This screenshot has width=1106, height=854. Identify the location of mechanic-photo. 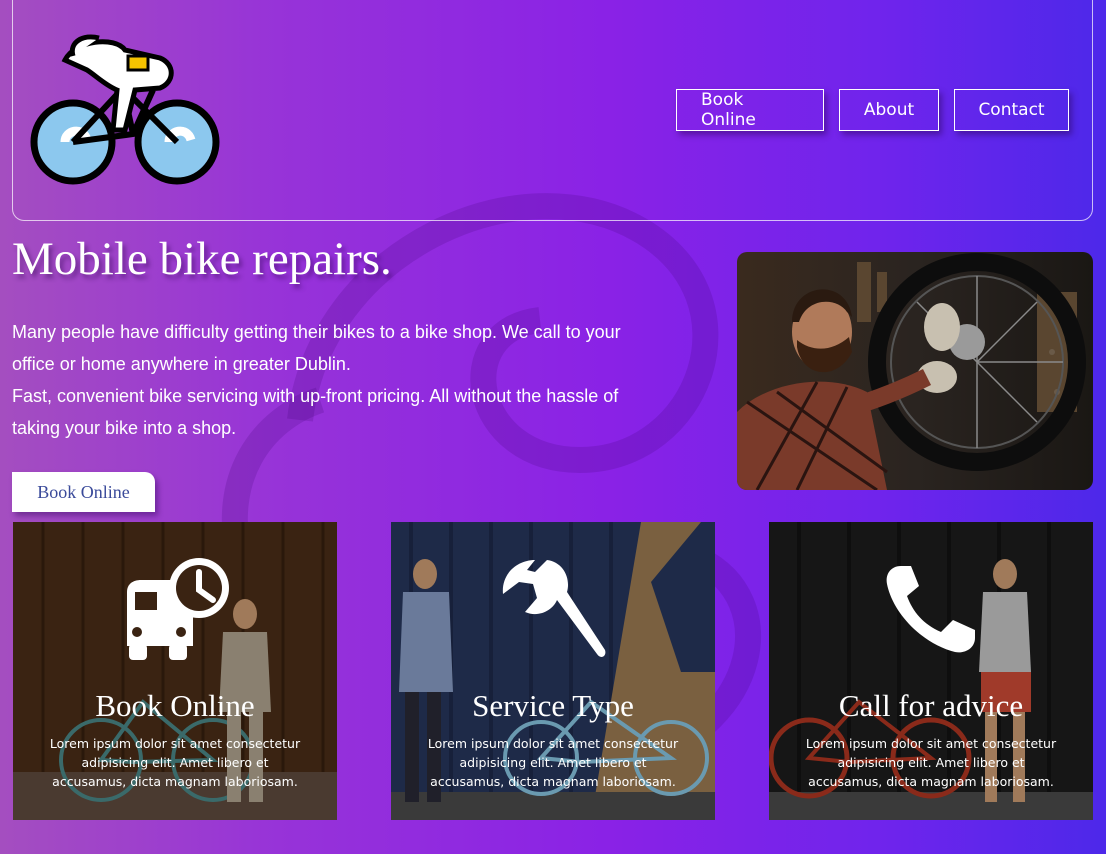
(915, 371).